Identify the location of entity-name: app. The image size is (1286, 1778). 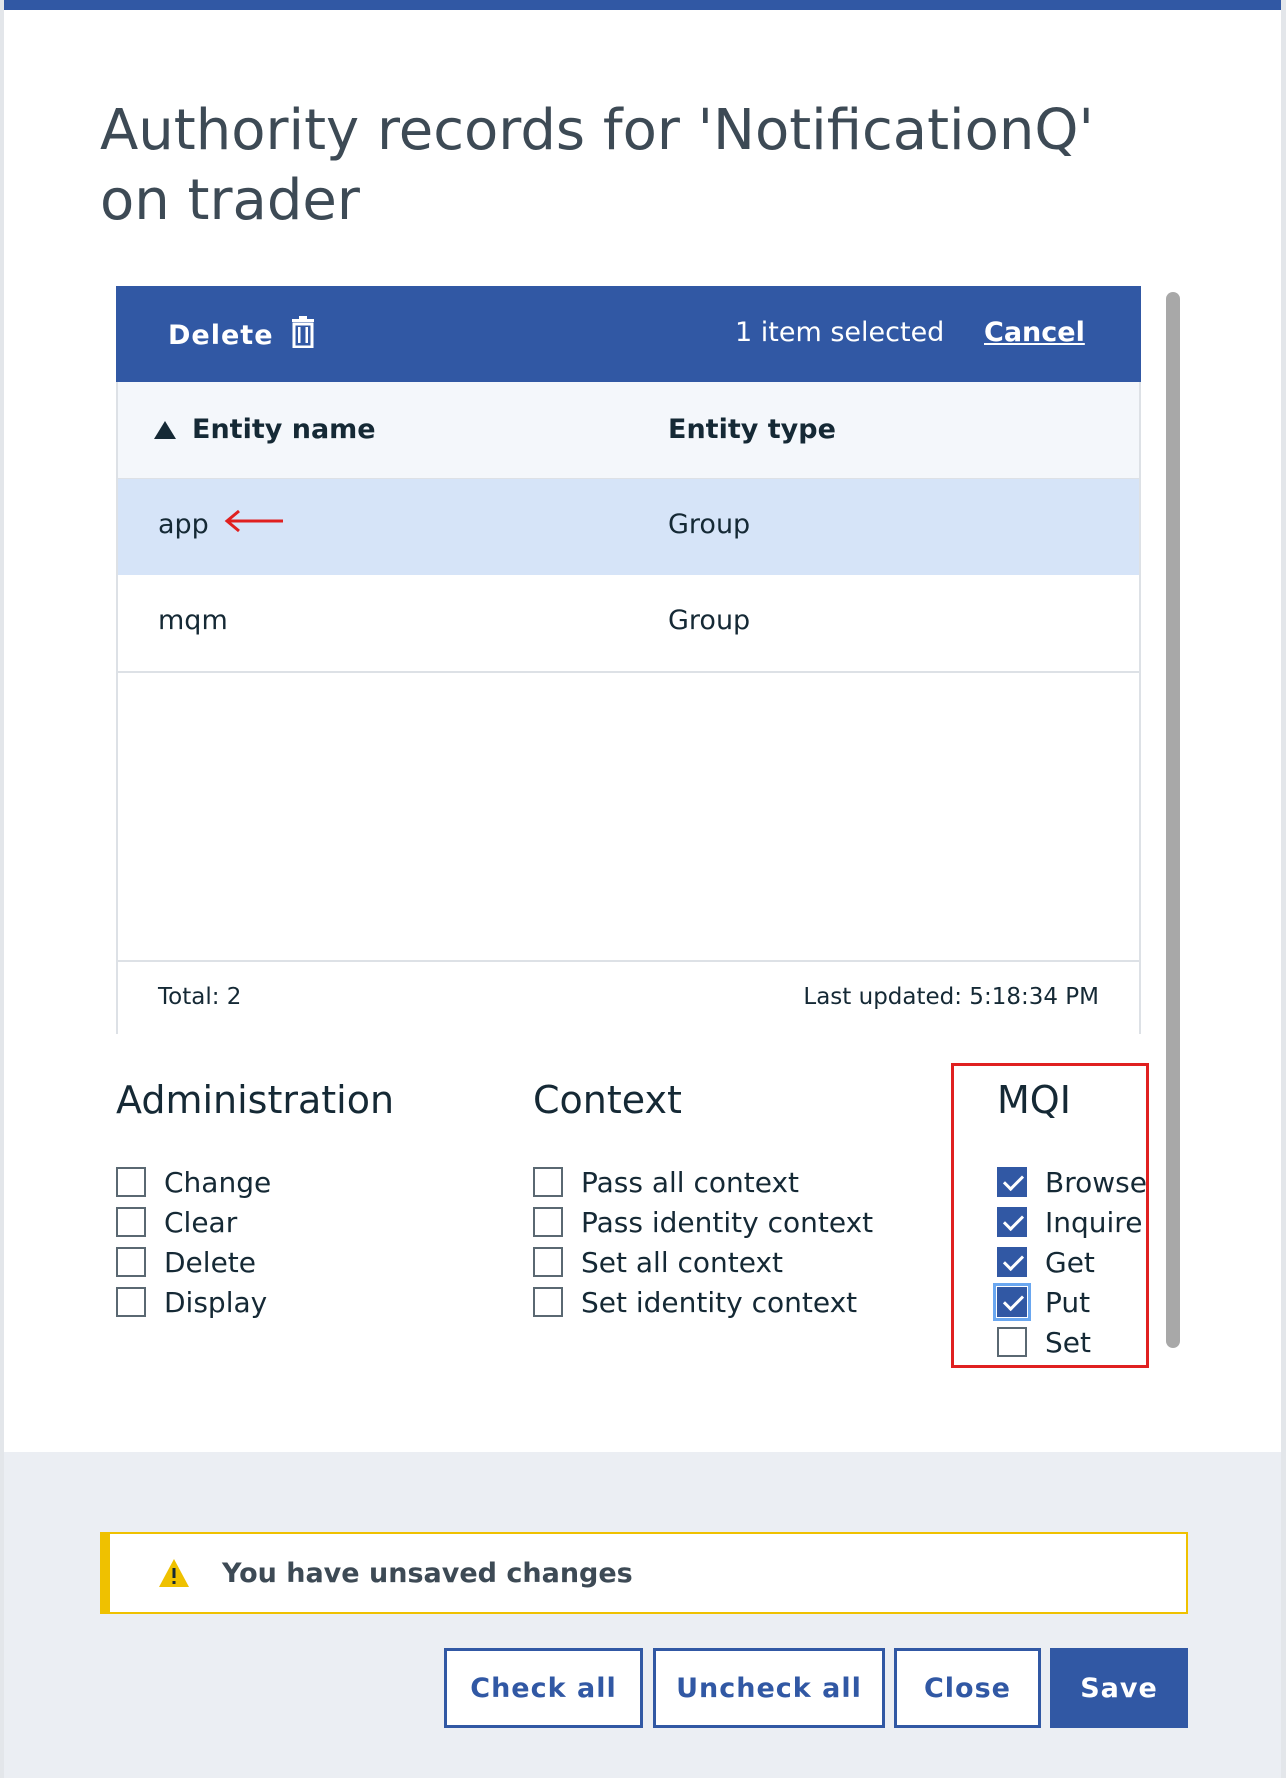
(183, 524).